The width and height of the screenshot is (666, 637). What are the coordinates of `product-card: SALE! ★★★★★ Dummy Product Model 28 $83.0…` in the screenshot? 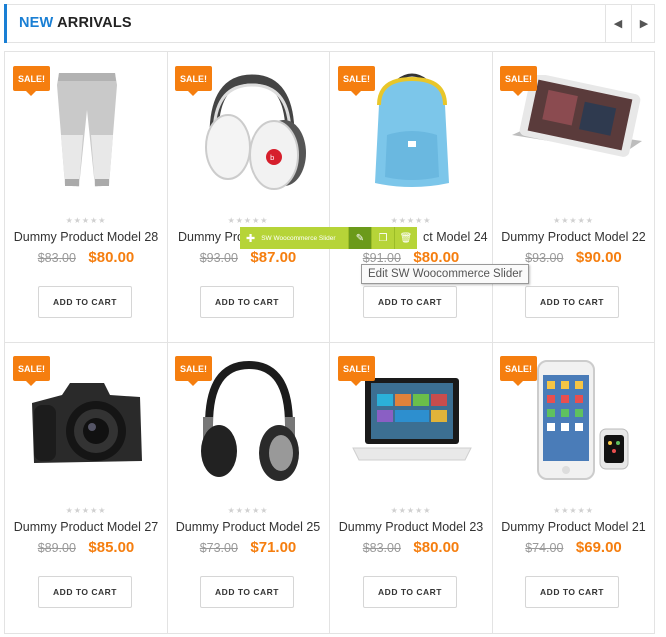 It's located at (86, 197).